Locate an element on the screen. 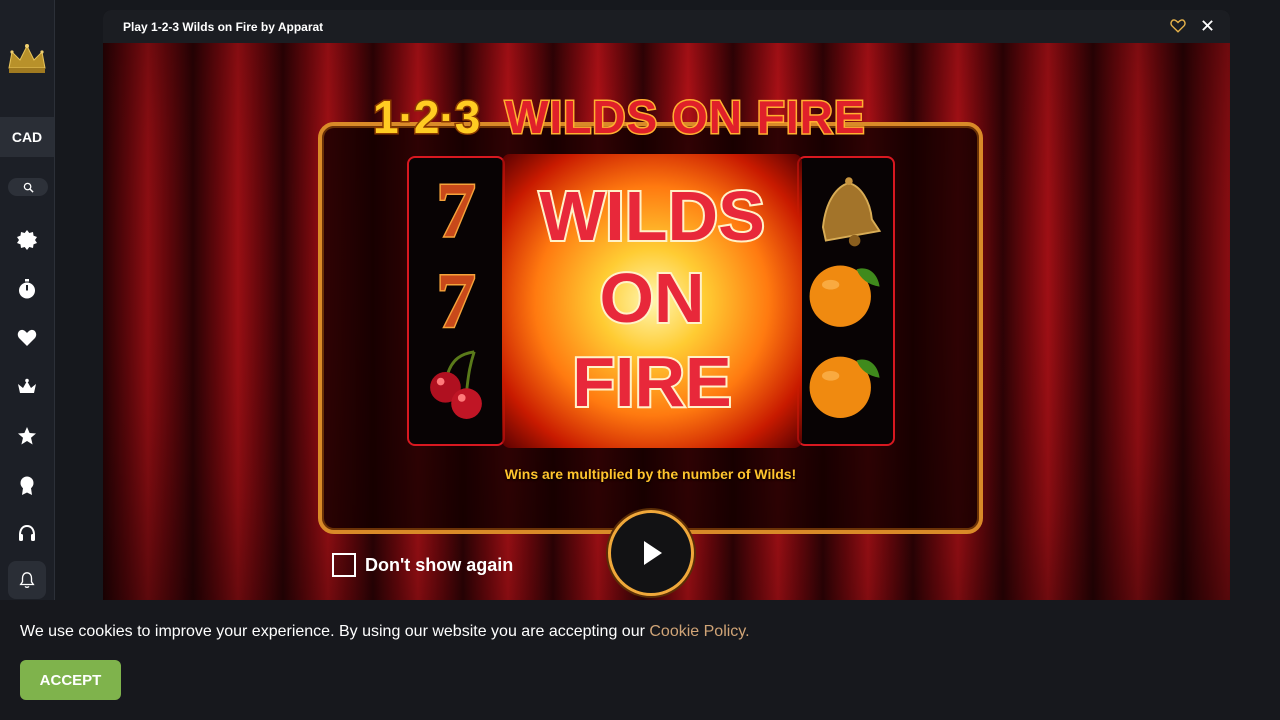 The image size is (1280, 720). crown-icon is located at coordinates (27, 385).